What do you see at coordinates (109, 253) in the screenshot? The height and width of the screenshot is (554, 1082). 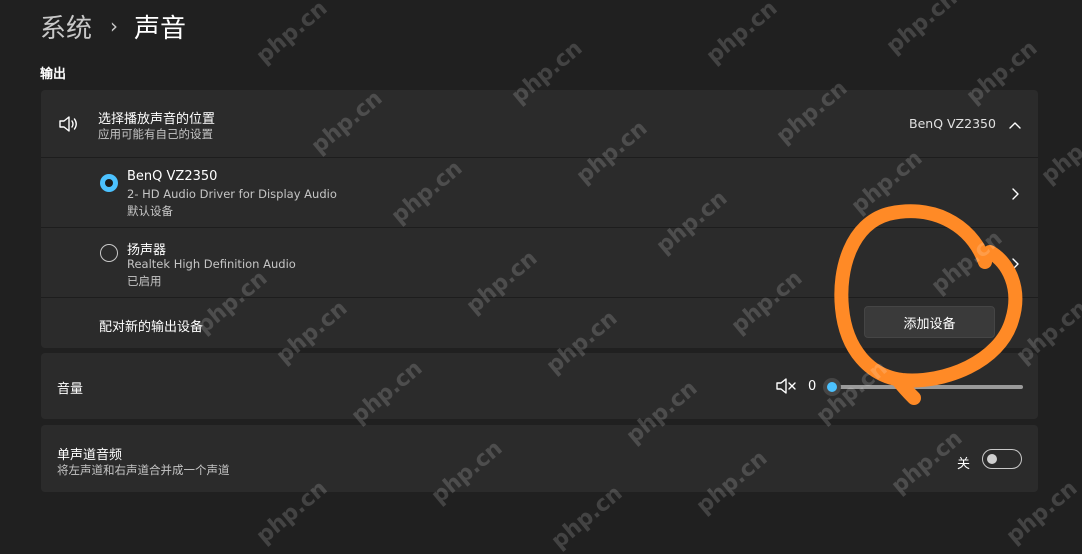 I see `device-radio-unselected` at bounding box center [109, 253].